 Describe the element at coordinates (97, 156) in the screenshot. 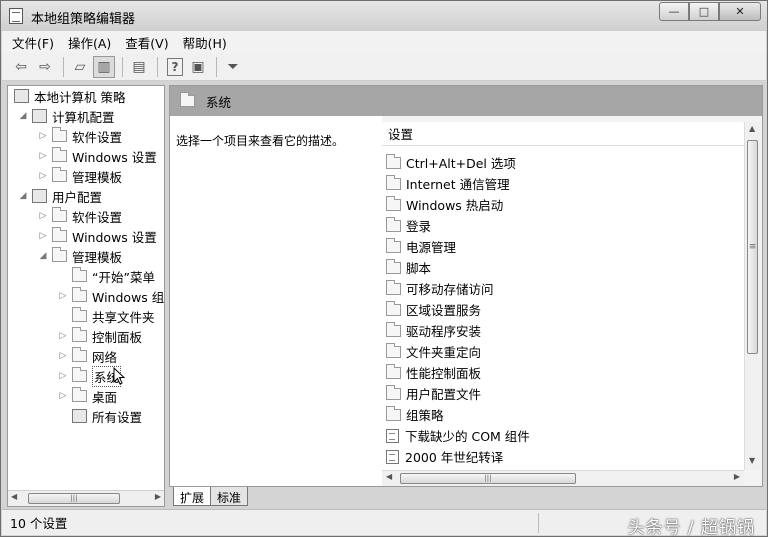

I see `tree-item-computer-windows: ▷ Windows 设置` at that location.